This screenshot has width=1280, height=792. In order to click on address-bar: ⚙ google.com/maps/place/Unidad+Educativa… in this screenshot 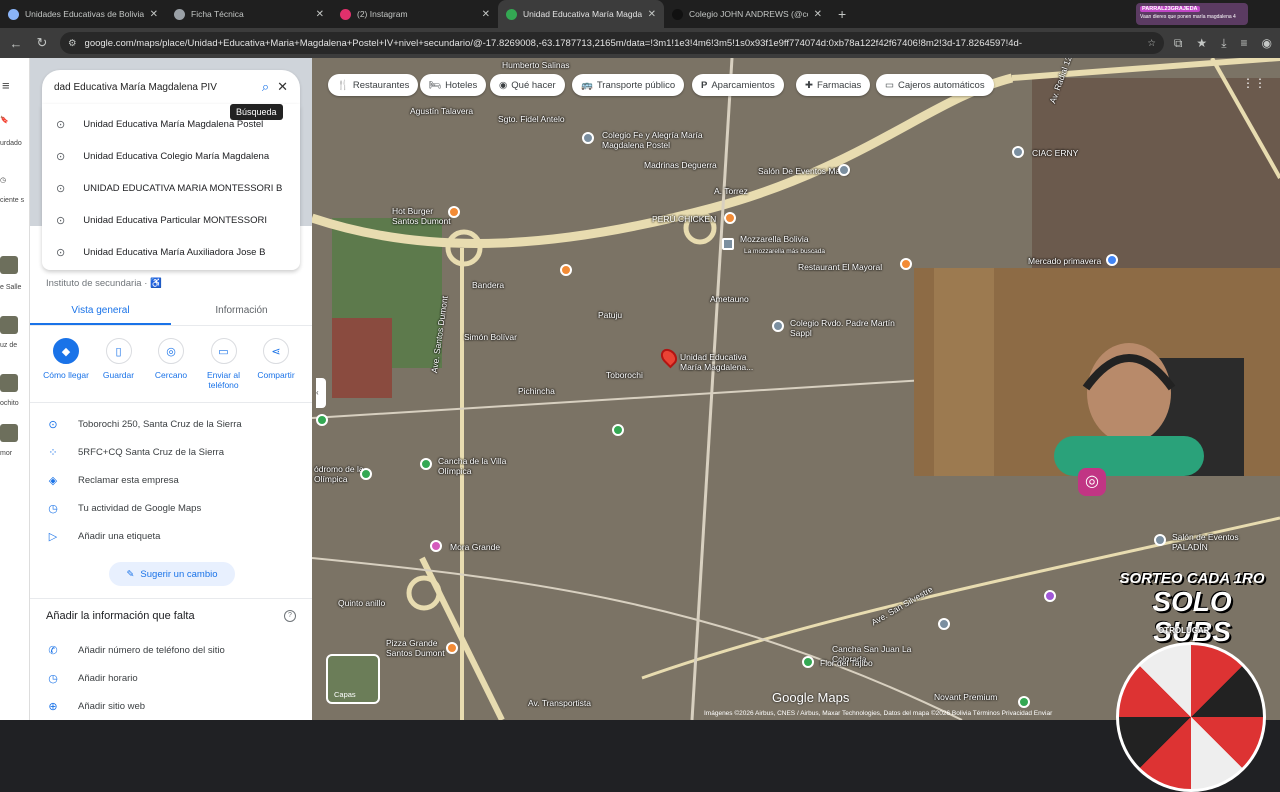, I will do `click(612, 43)`.